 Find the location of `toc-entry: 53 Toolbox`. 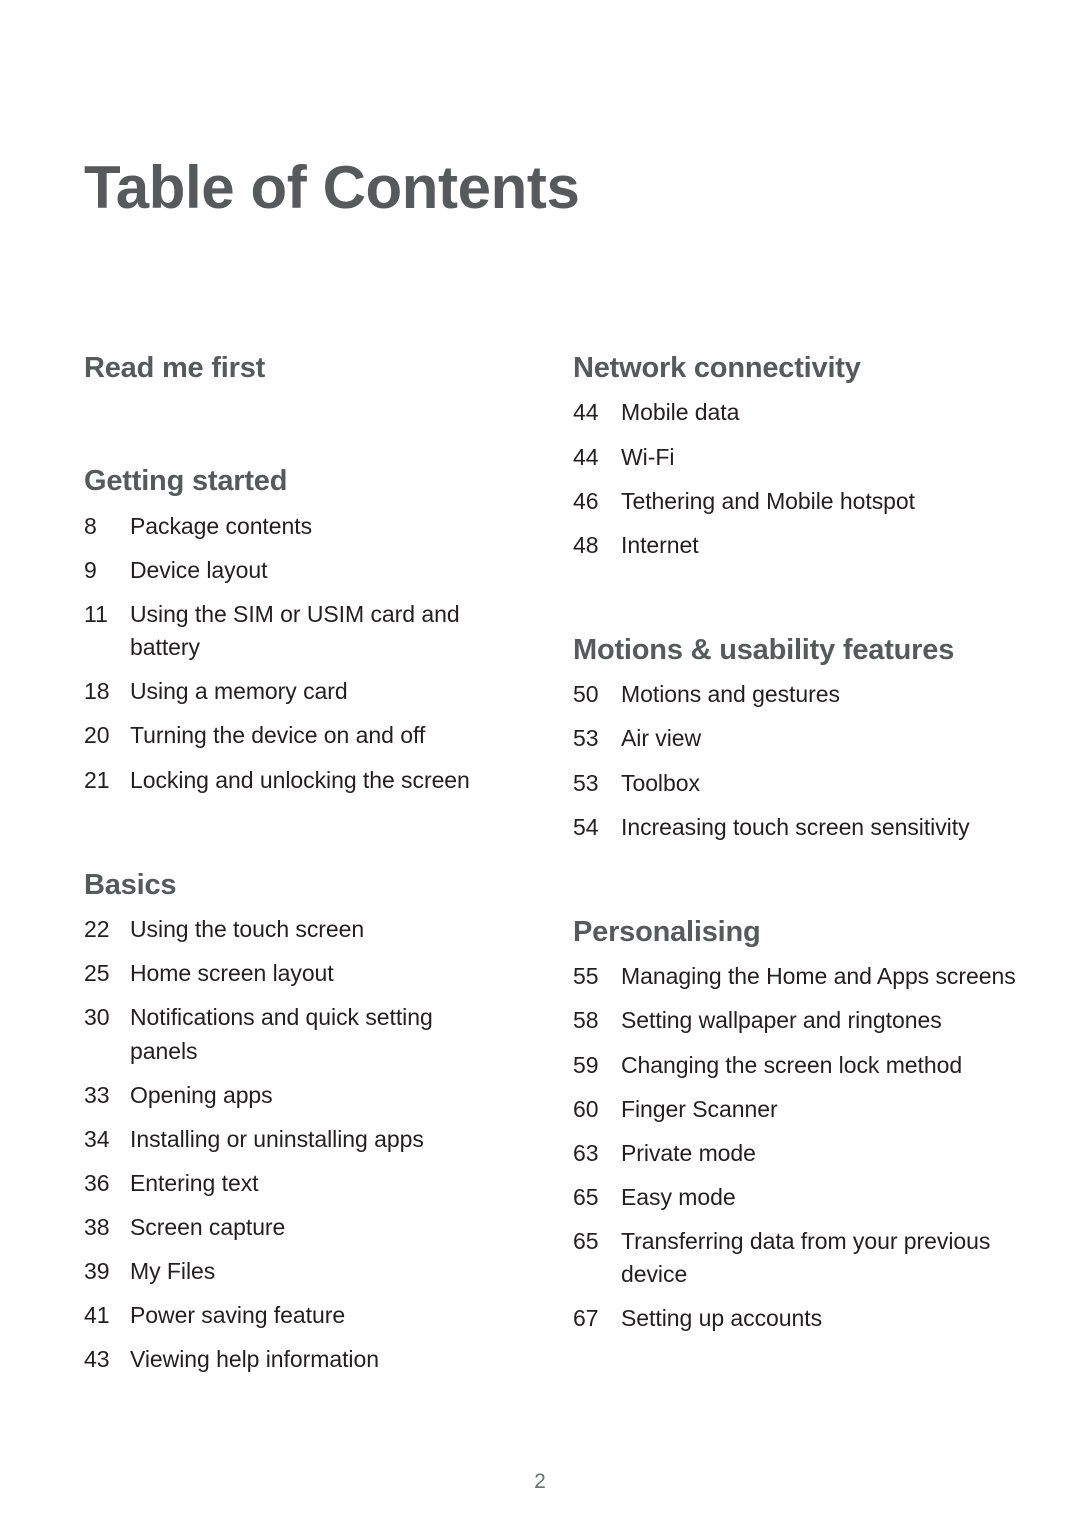

toc-entry: 53 Toolbox is located at coordinates (799, 783).